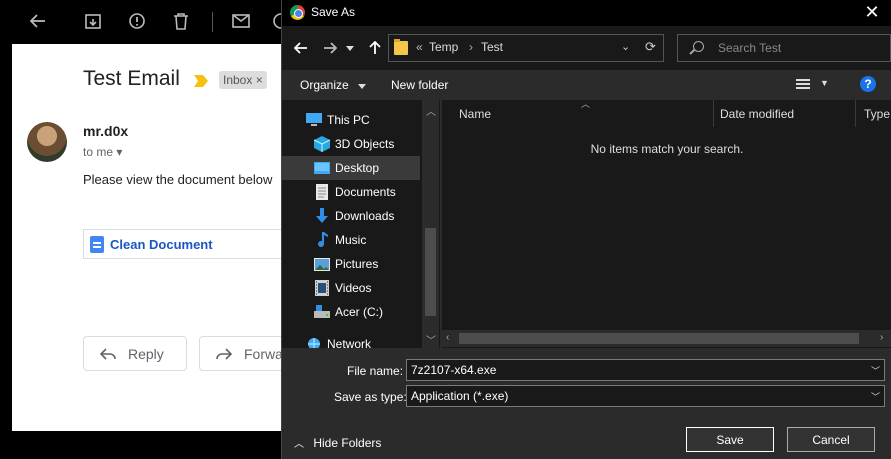 The height and width of the screenshot is (459, 891). Describe the element at coordinates (650, 47) in the screenshot. I see `refresh-icon: ⟳` at that location.